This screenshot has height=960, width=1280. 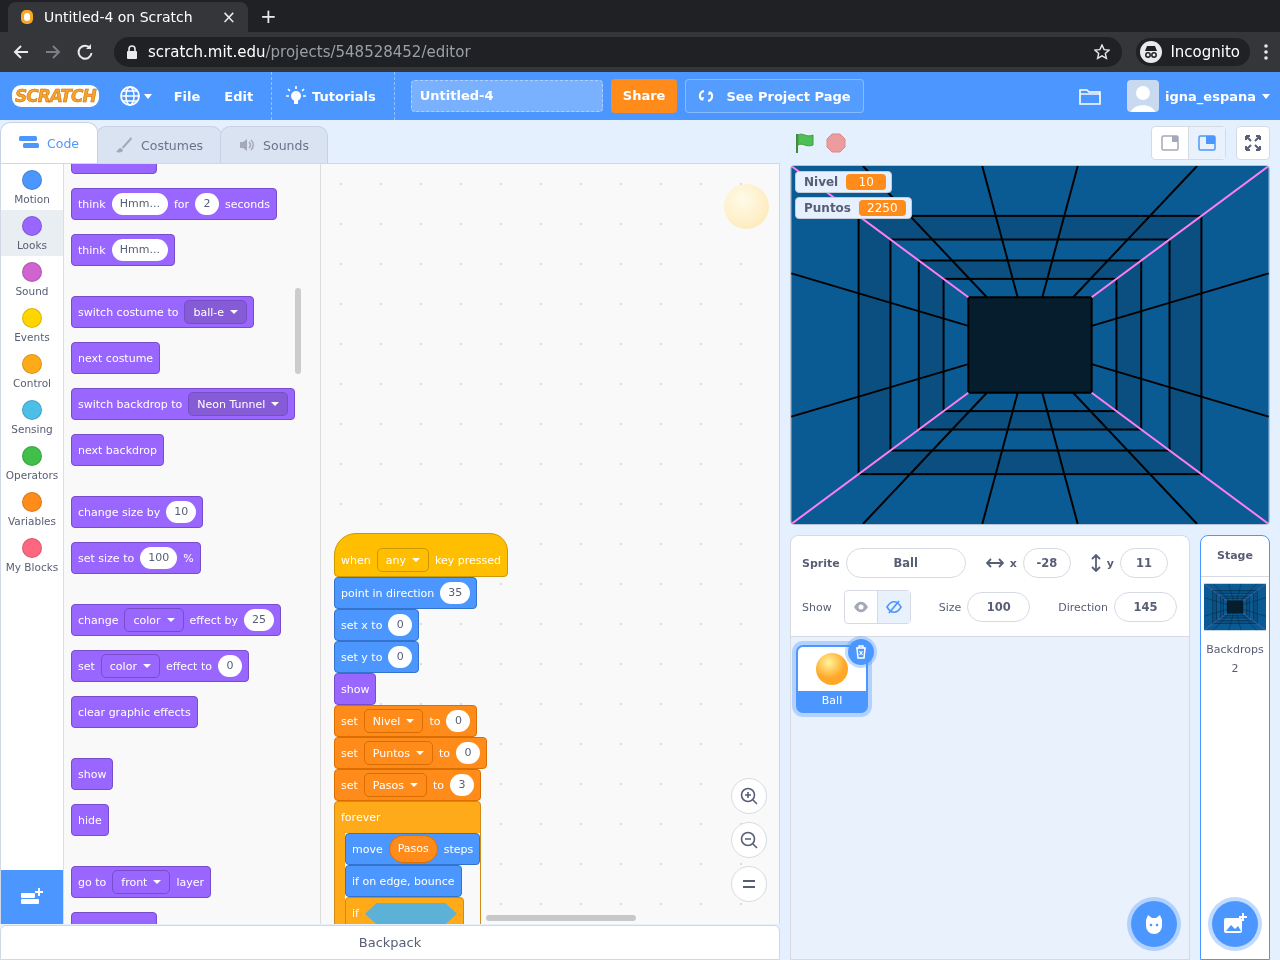 I want to click on more-menu-icon, so click(x=1266, y=52).